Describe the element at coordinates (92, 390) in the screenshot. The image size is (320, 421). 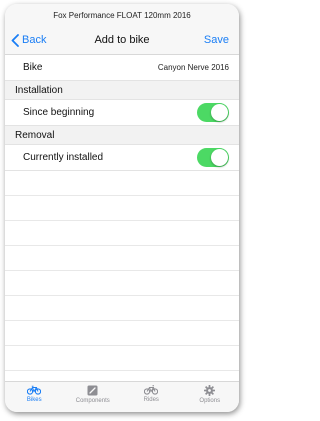
I see `component-icon` at that location.